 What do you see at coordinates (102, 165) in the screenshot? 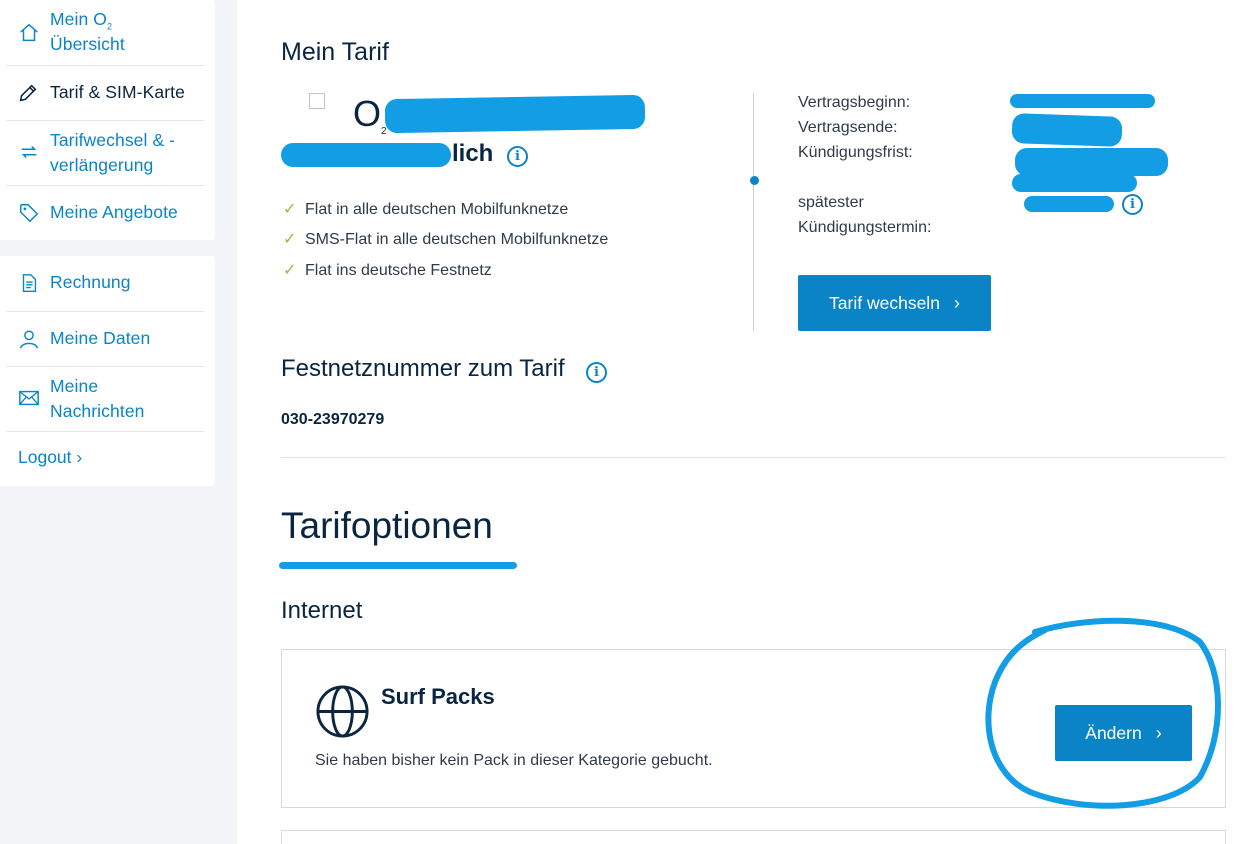
I see `sidebar-item-label-line2: verlängerung` at bounding box center [102, 165].